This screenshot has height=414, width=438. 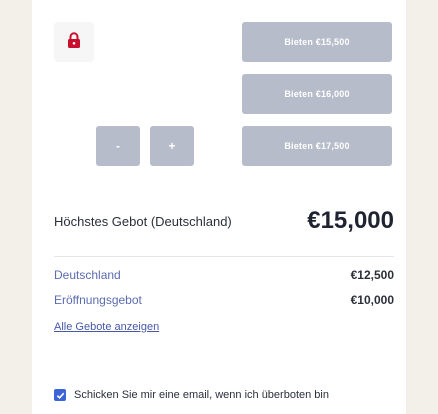 What do you see at coordinates (317, 94) in the screenshot?
I see `bid-button-16000: Bieten €16,000` at bounding box center [317, 94].